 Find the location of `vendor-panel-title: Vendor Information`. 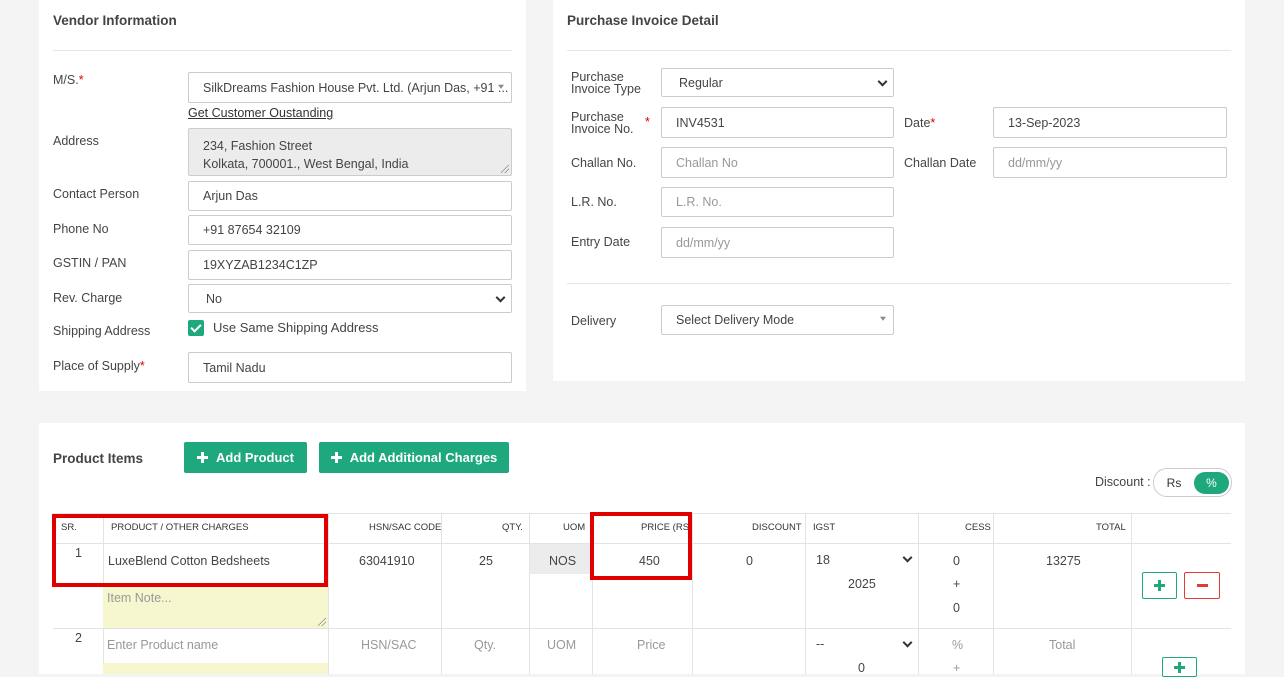

vendor-panel-title: Vendor Information is located at coordinates (115, 20).